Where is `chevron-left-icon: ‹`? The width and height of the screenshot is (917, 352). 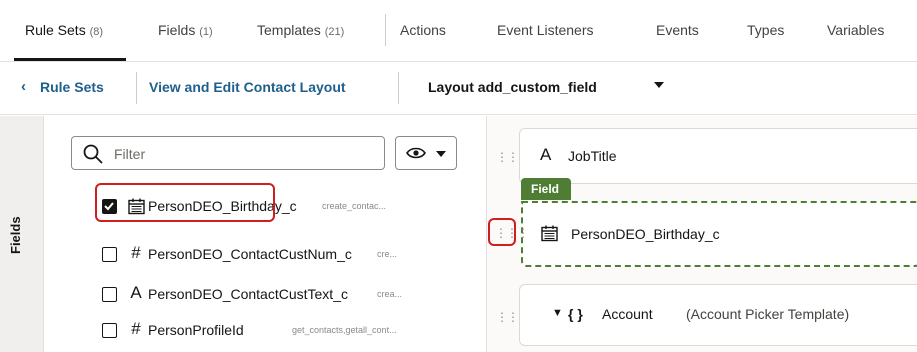 chevron-left-icon: ‹ is located at coordinates (23, 86).